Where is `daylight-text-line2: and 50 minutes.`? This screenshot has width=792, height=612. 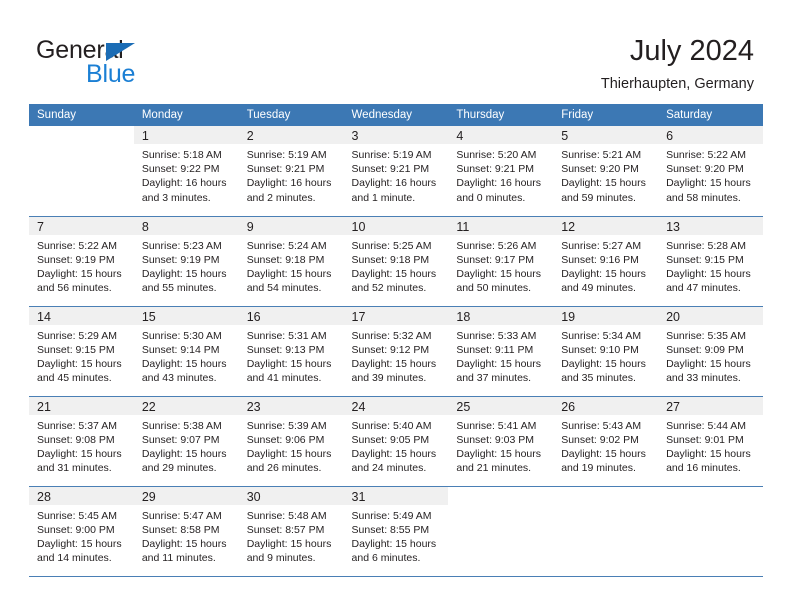
daylight-text-line2: and 50 minutes. is located at coordinates (494, 288).